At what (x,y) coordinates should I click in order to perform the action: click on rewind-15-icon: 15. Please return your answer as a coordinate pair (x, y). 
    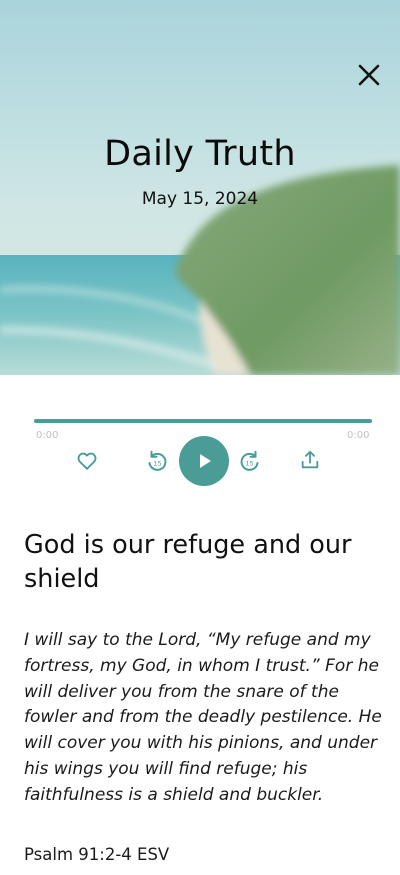
    Looking at the image, I should click on (157, 461).